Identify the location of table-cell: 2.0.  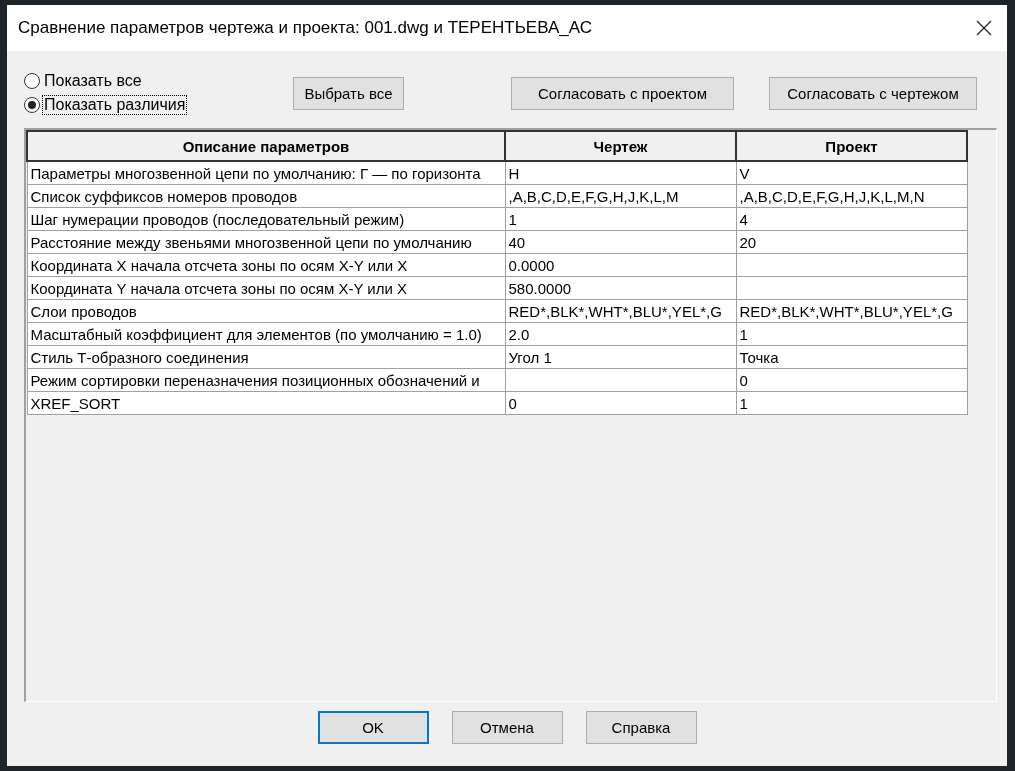
(620, 334).